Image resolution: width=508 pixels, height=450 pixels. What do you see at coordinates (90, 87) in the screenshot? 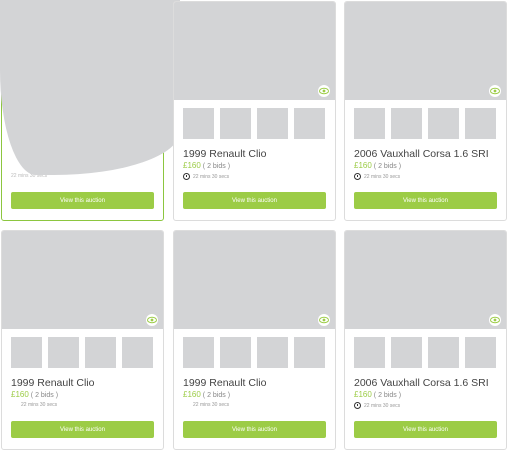
I see `image-placeholder-overlay` at bounding box center [90, 87].